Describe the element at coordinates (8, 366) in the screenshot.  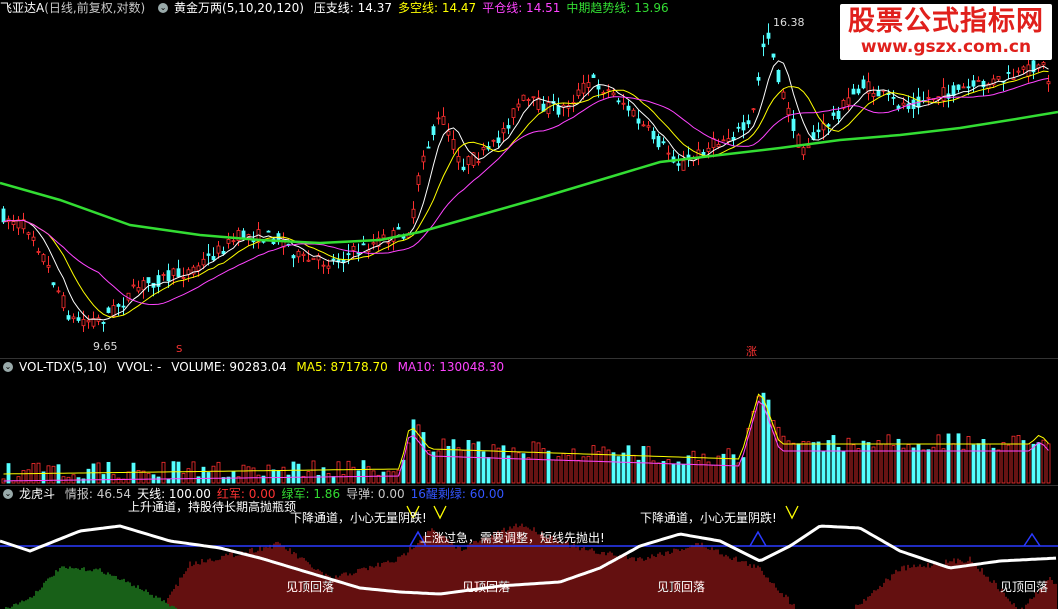
I see `volume-menu-icon: ⌄` at that location.